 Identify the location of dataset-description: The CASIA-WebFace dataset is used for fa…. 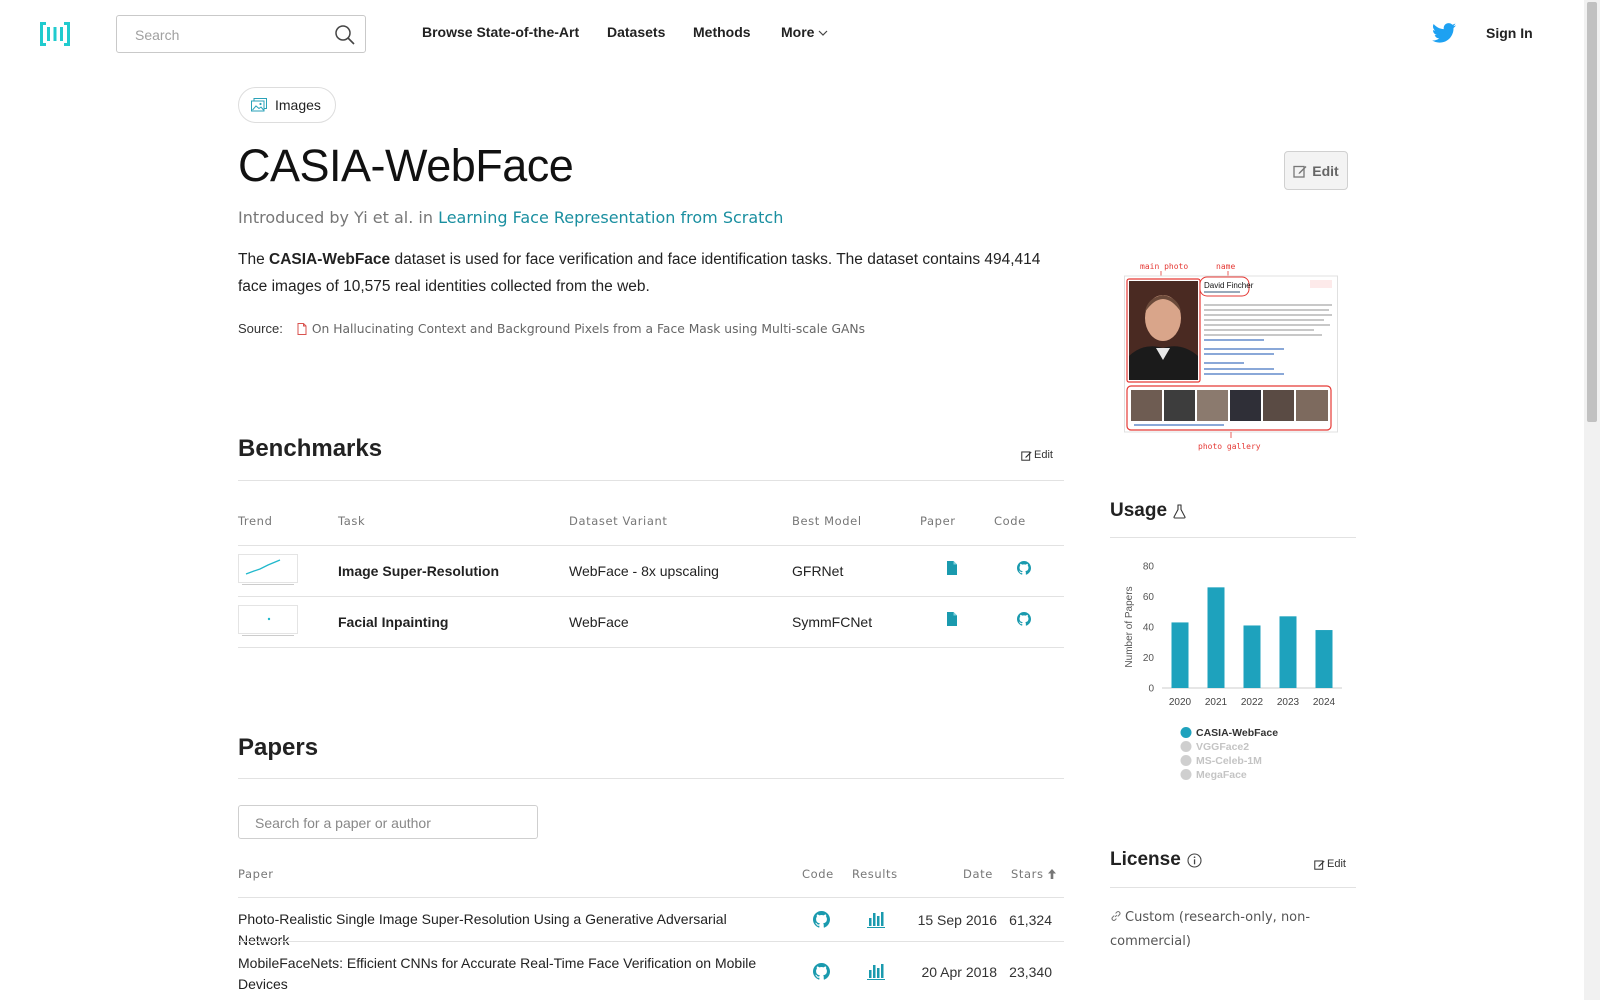
(653, 273).